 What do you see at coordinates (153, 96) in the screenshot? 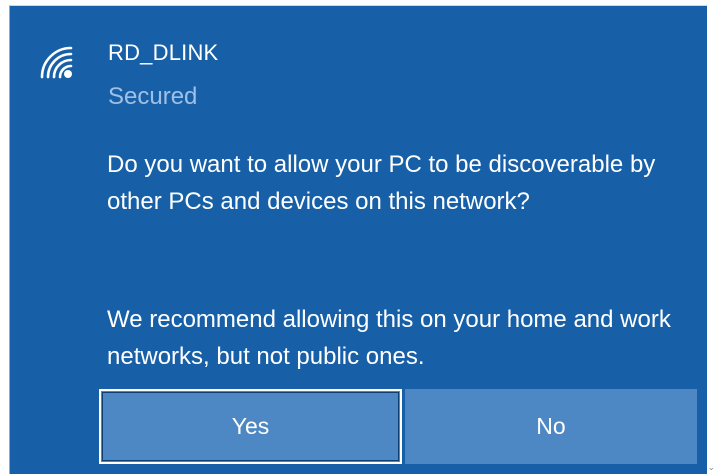
I see `network-status: Secured` at bounding box center [153, 96].